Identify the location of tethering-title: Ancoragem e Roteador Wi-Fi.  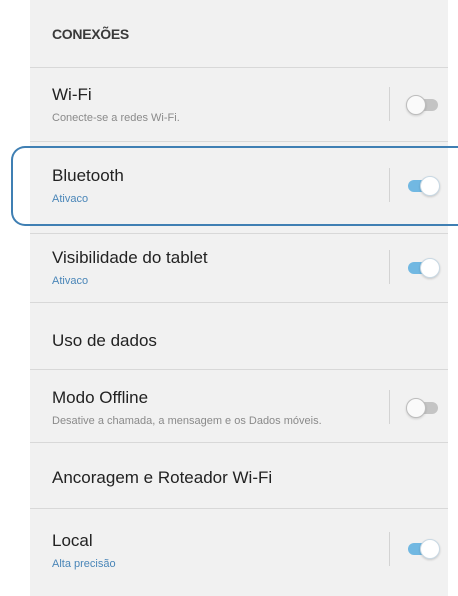
(162, 477).